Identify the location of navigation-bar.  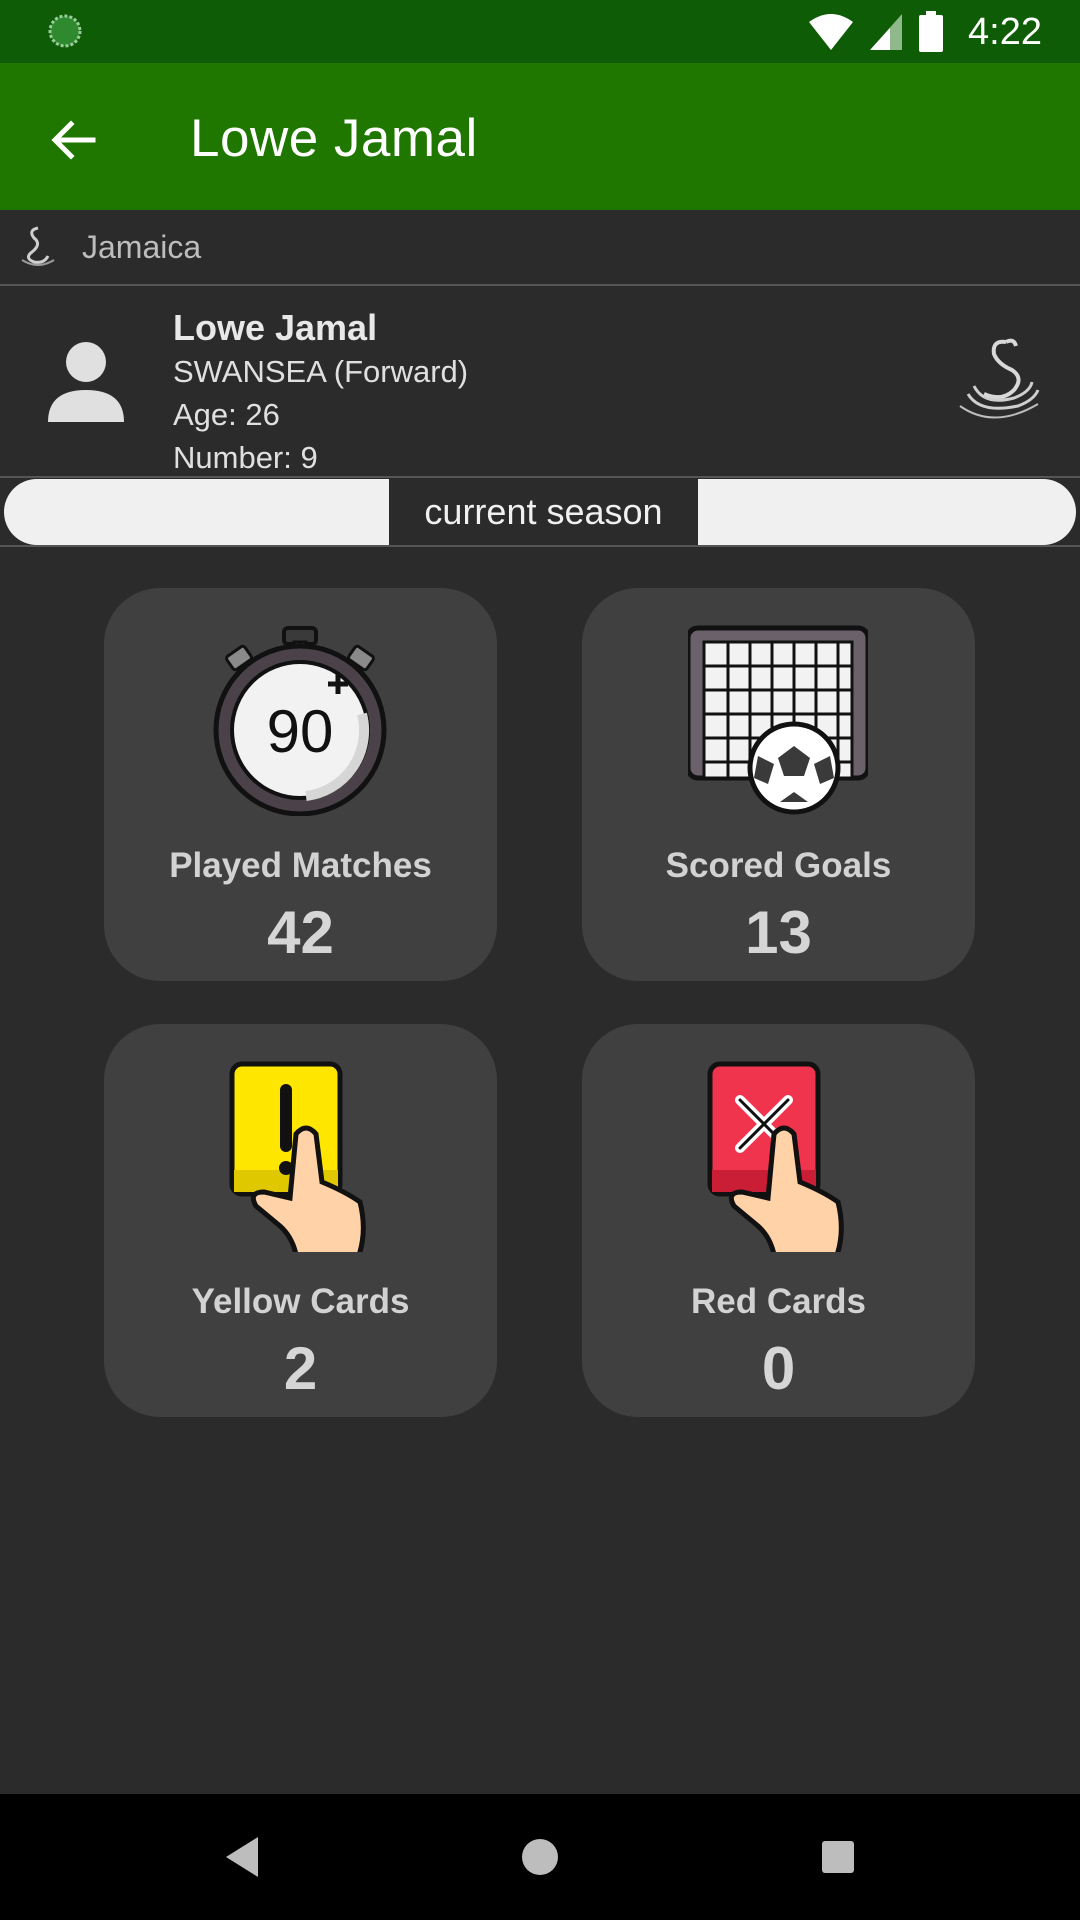
(540, 1857).